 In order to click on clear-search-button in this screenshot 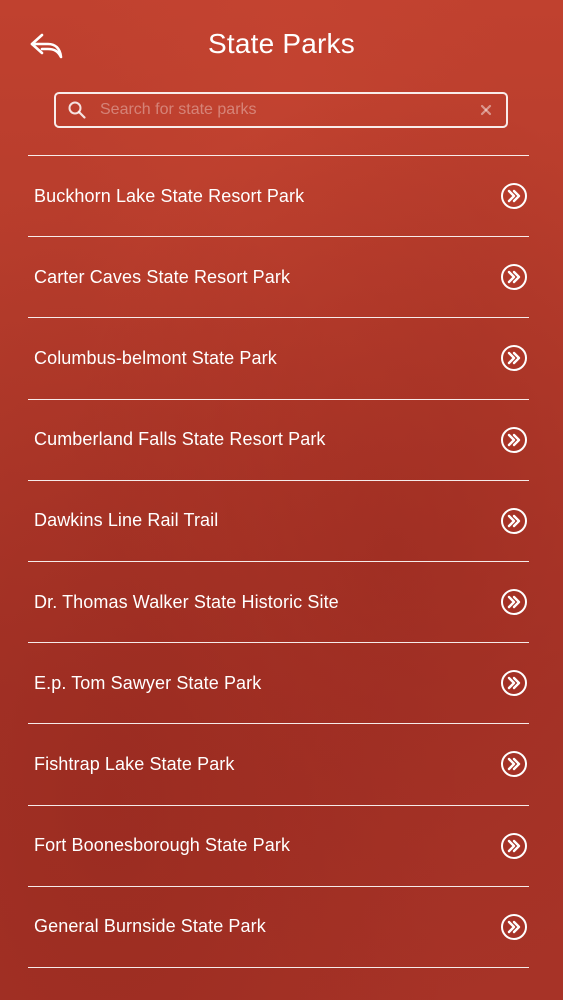, I will do `click(486, 110)`.